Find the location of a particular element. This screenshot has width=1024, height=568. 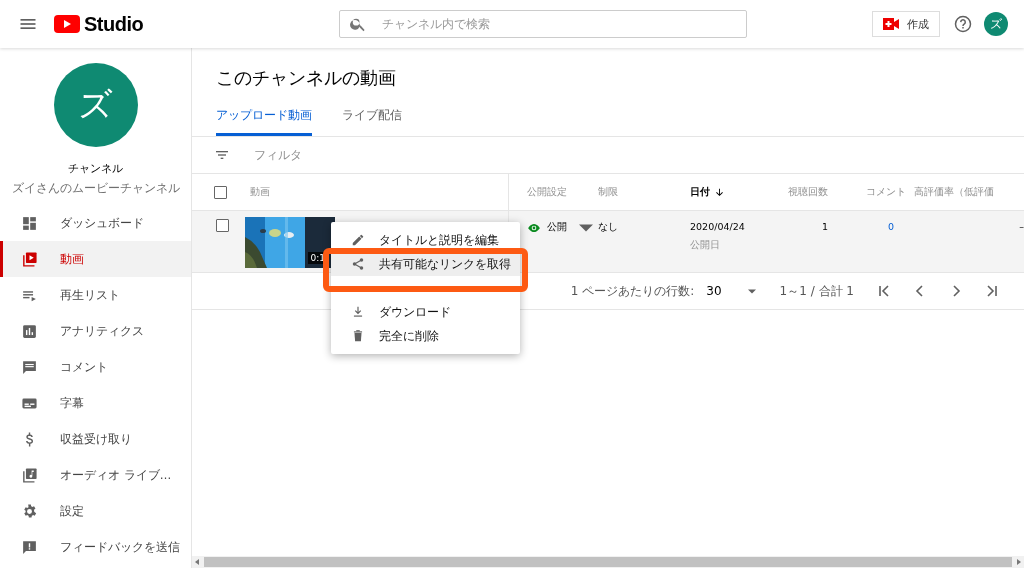

menu-item: ダウンロード is located at coordinates (425, 312).